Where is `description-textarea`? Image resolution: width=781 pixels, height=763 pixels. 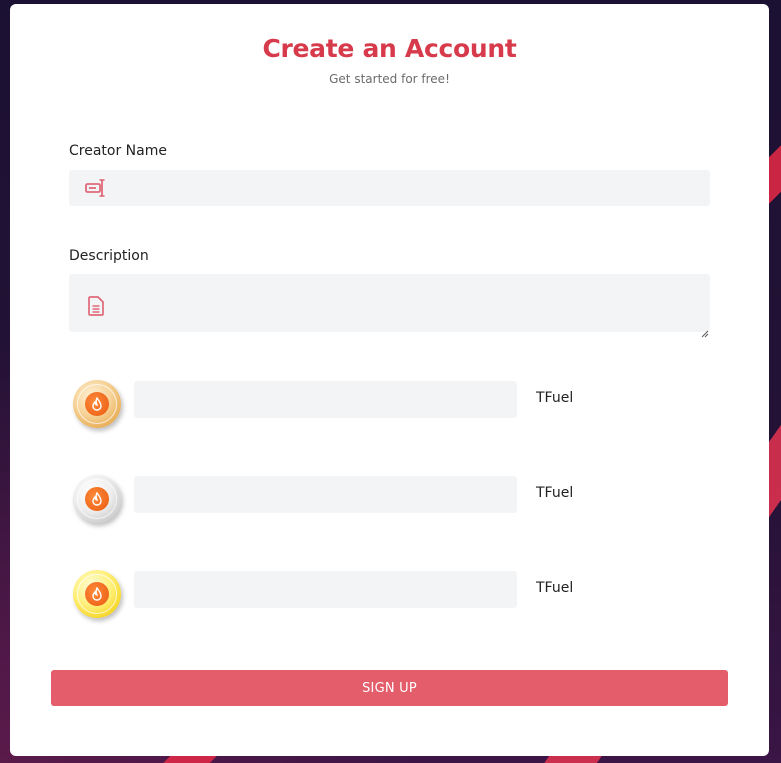 description-textarea is located at coordinates (389, 306).